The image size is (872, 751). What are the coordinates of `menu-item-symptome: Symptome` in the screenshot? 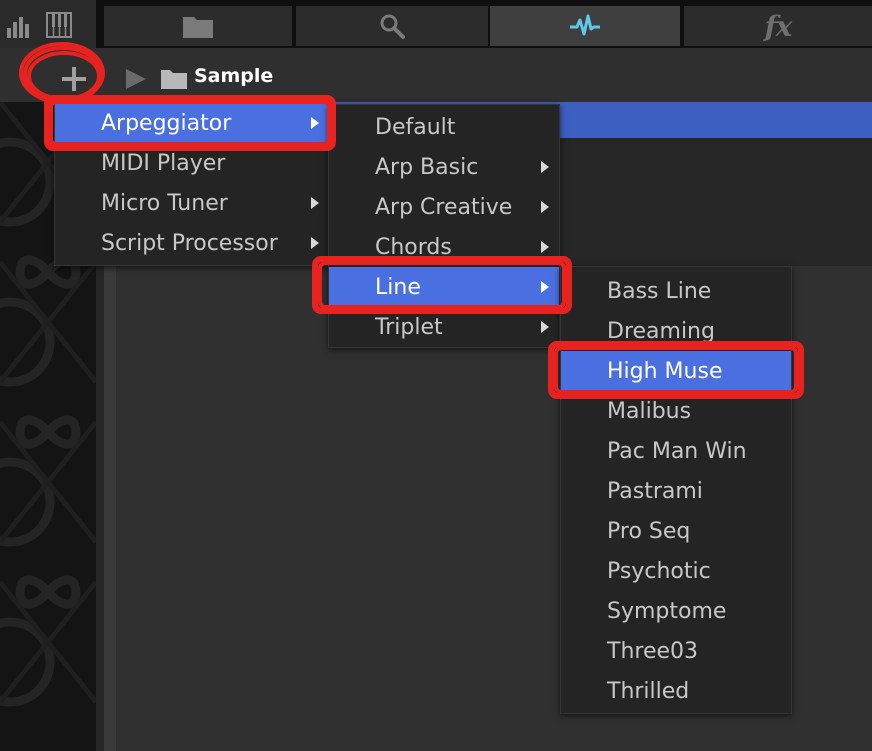 It's located at (676, 611).